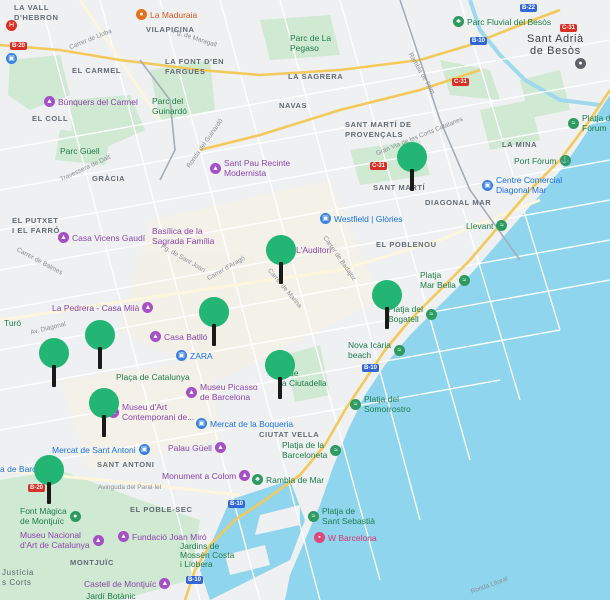  I want to click on poi-la-pedrera: La Pedrera - Casa Milà ▲, so click(103, 307).